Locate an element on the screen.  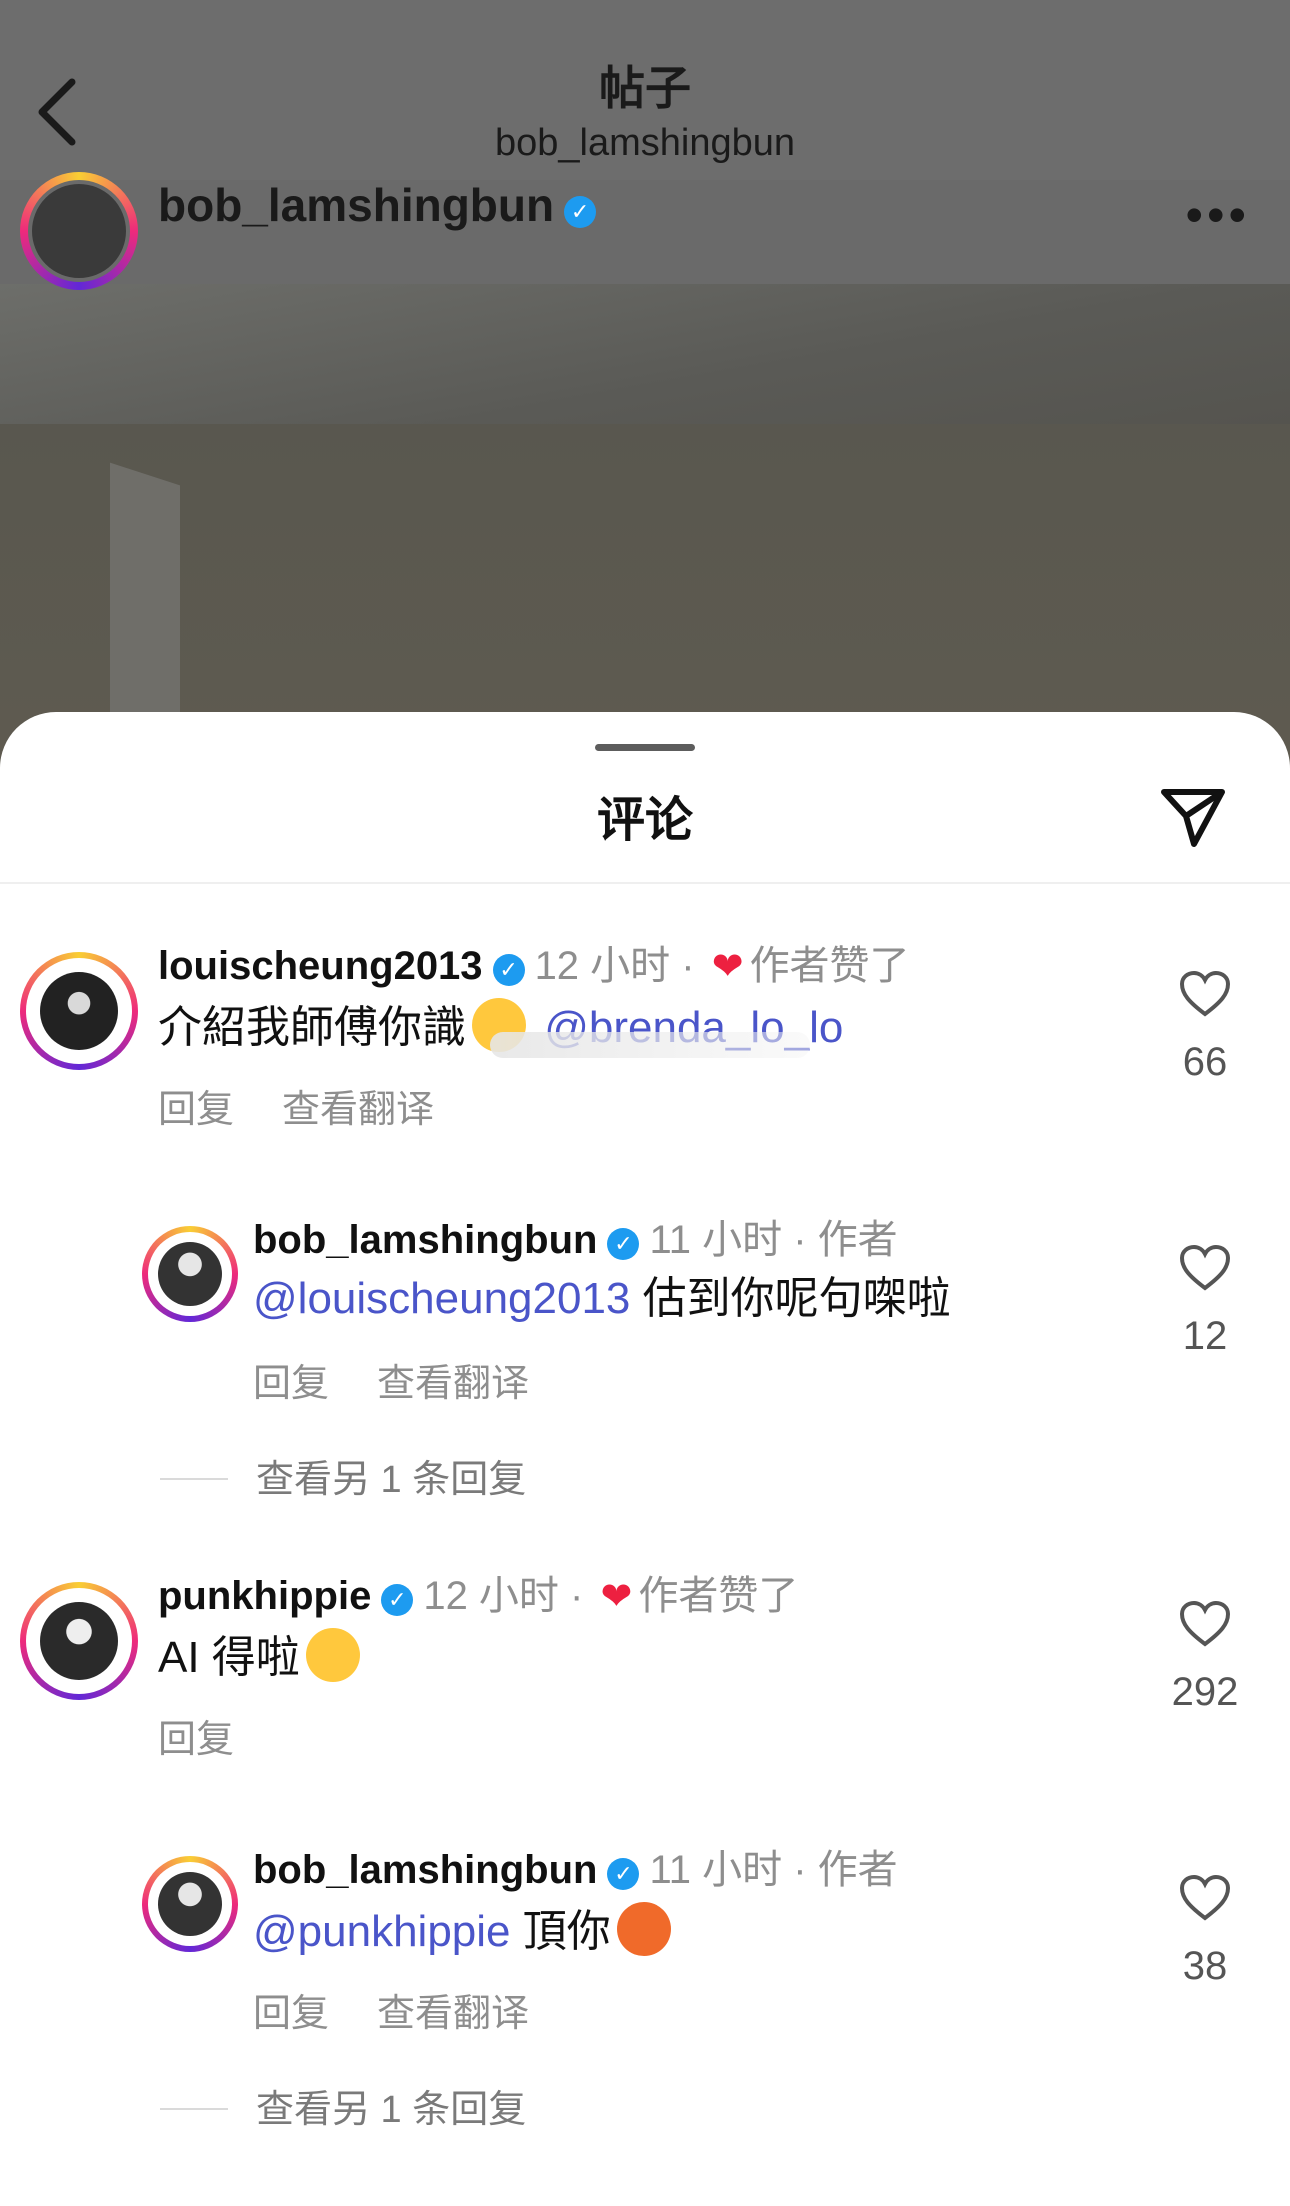
mention-link: @louischeung2013 is located at coordinates (441, 1298).